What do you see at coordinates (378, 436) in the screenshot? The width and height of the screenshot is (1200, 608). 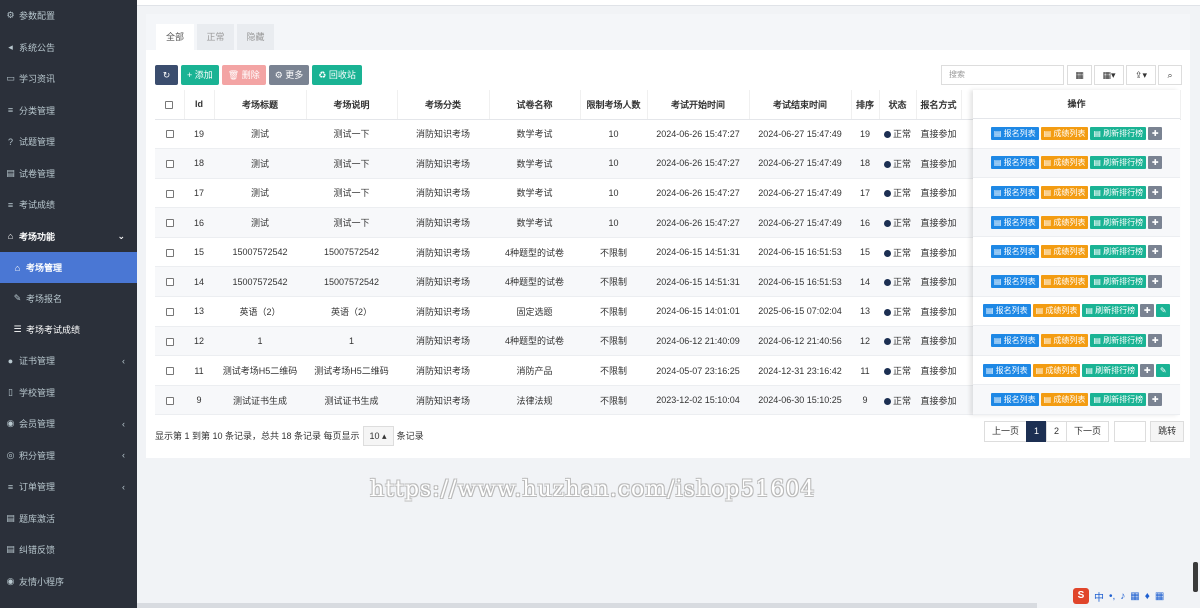 I see `page-size-select: 10 ▴` at bounding box center [378, 436].